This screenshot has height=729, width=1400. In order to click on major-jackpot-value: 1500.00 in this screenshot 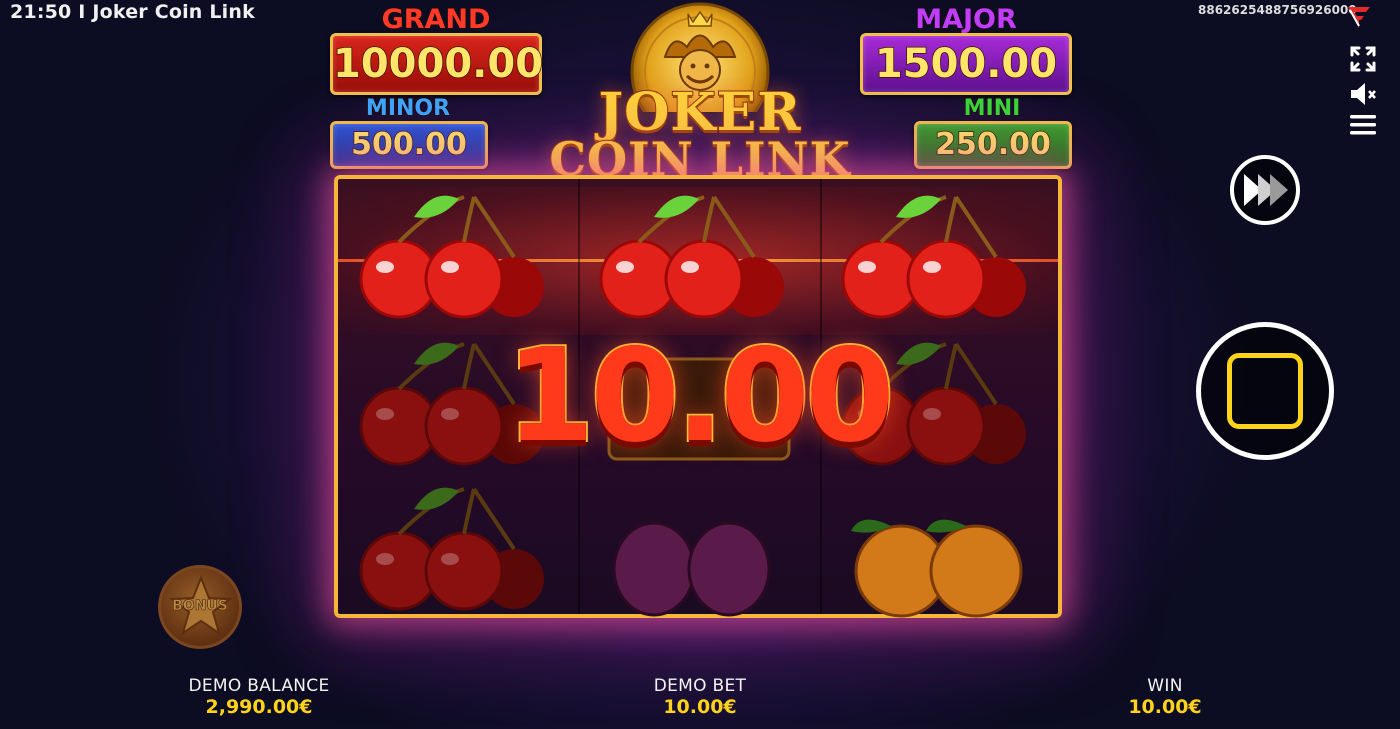, I will do `click(966, 64)`.